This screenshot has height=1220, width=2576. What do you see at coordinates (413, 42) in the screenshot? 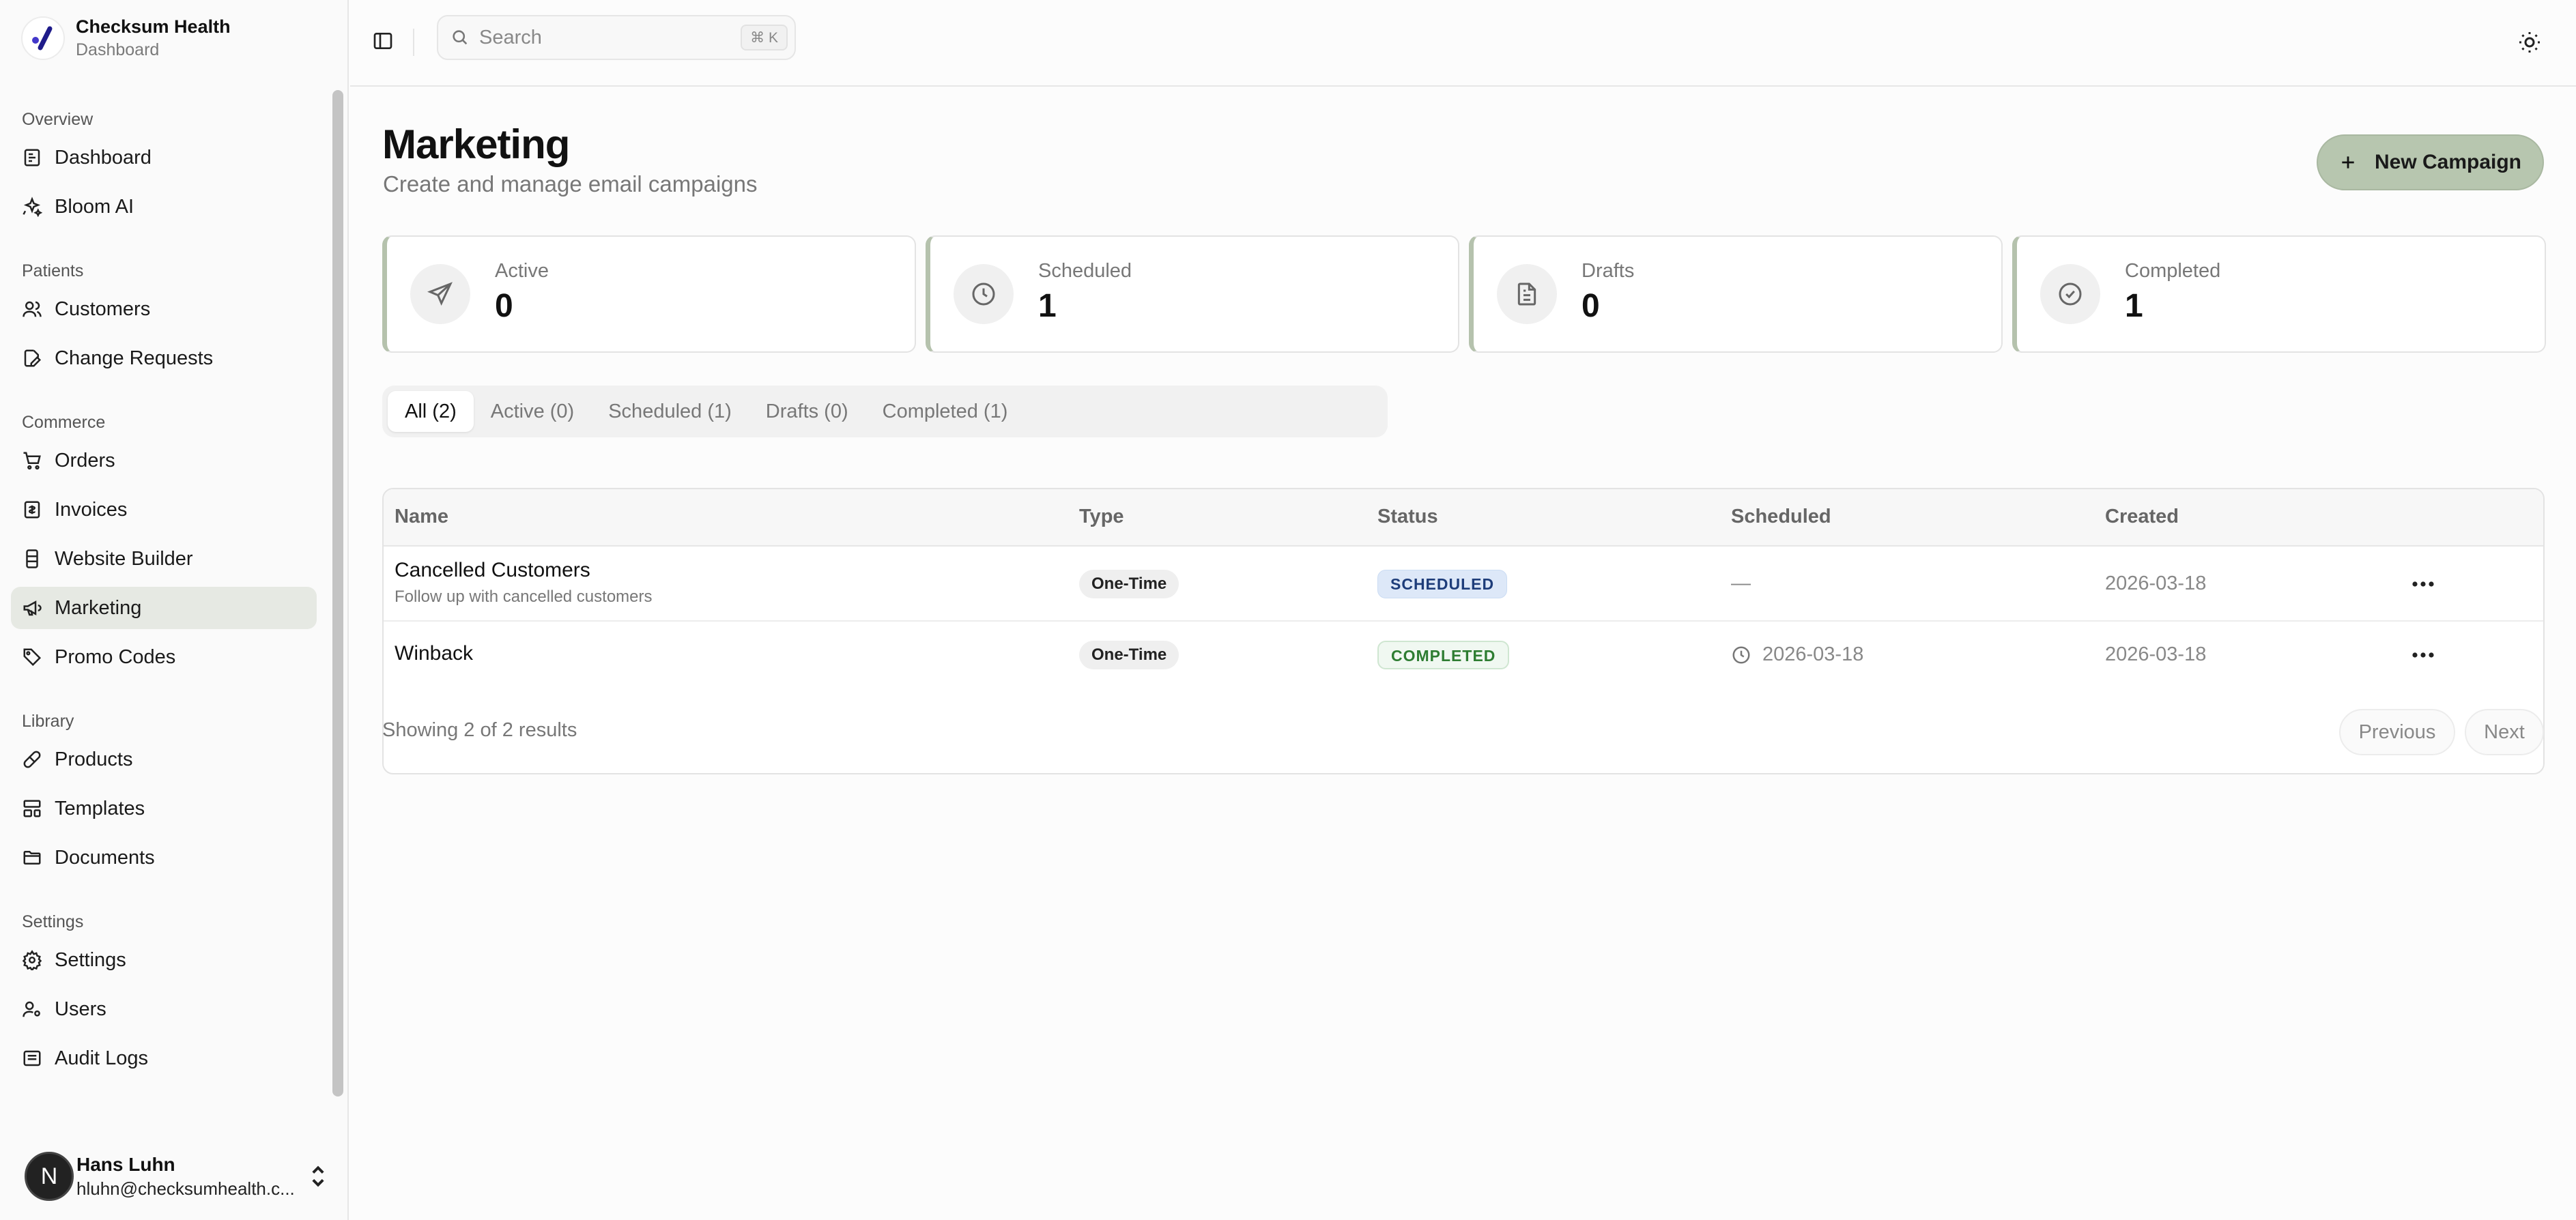
I see `topbar-divider` at bounding box center [413, 42].